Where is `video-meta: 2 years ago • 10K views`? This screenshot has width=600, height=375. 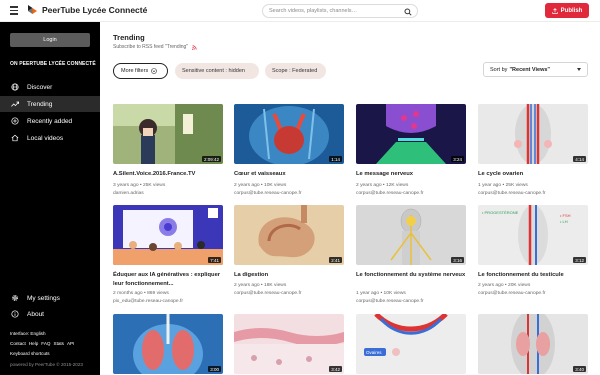
video-meta: 2 years ago • 10K views is located at coordinates (260, 185).